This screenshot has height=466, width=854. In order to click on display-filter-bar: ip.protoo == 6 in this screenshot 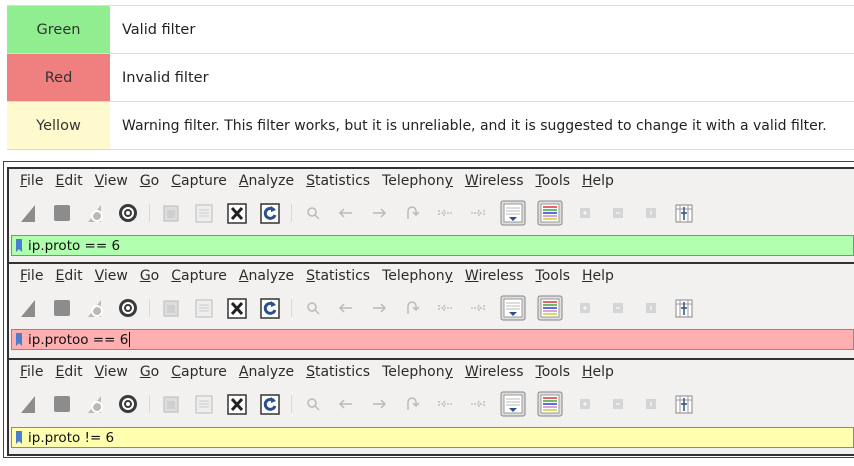, I will do `click(432, 339)`.